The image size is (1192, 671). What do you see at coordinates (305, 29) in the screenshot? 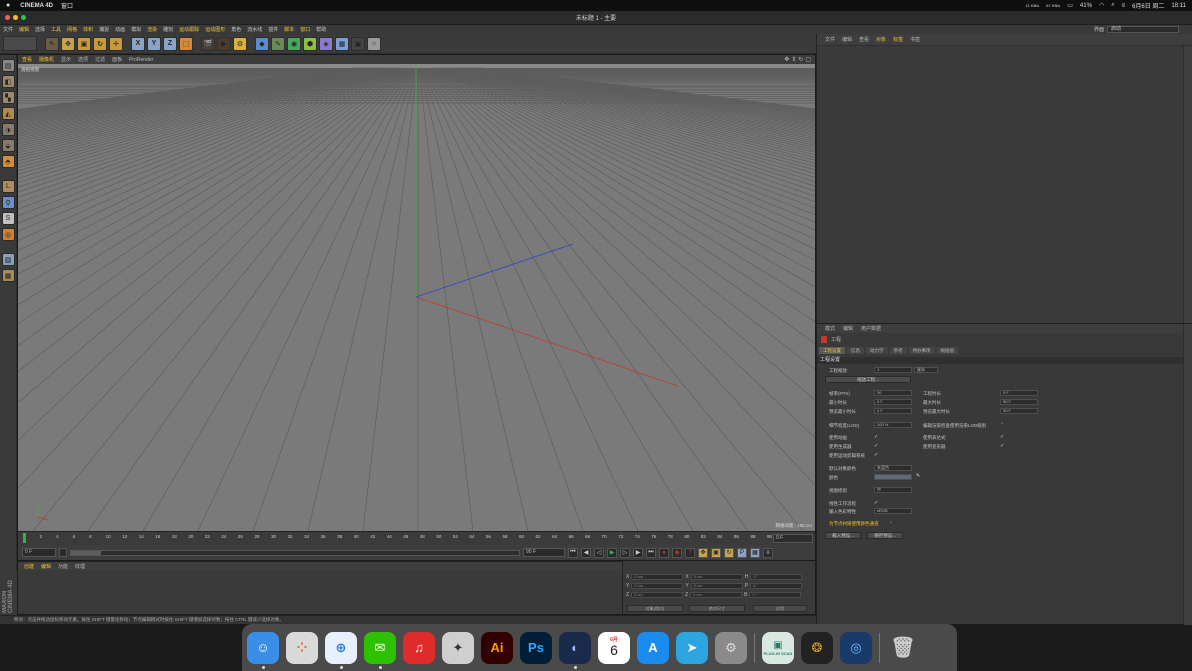
I see `c4d-menu-item: 窗口` at bounding box center [305, 29].